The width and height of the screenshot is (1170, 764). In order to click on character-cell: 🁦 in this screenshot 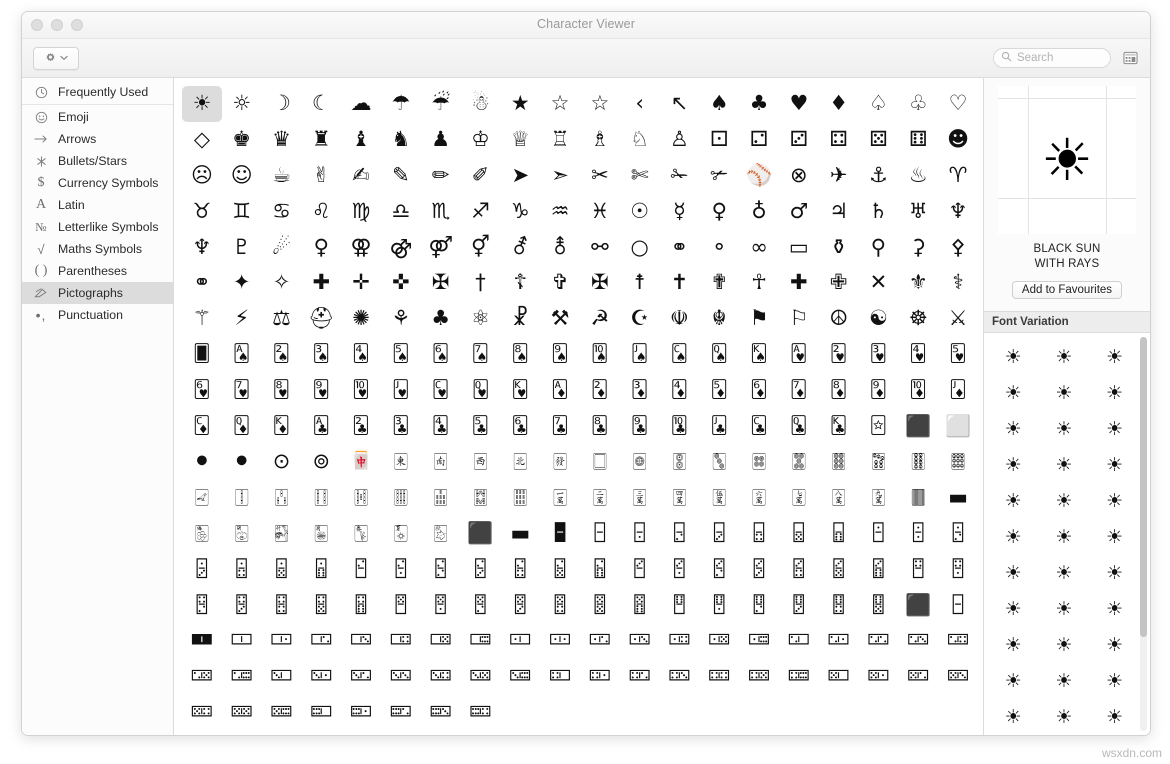, I will do `click(719, 534)`.